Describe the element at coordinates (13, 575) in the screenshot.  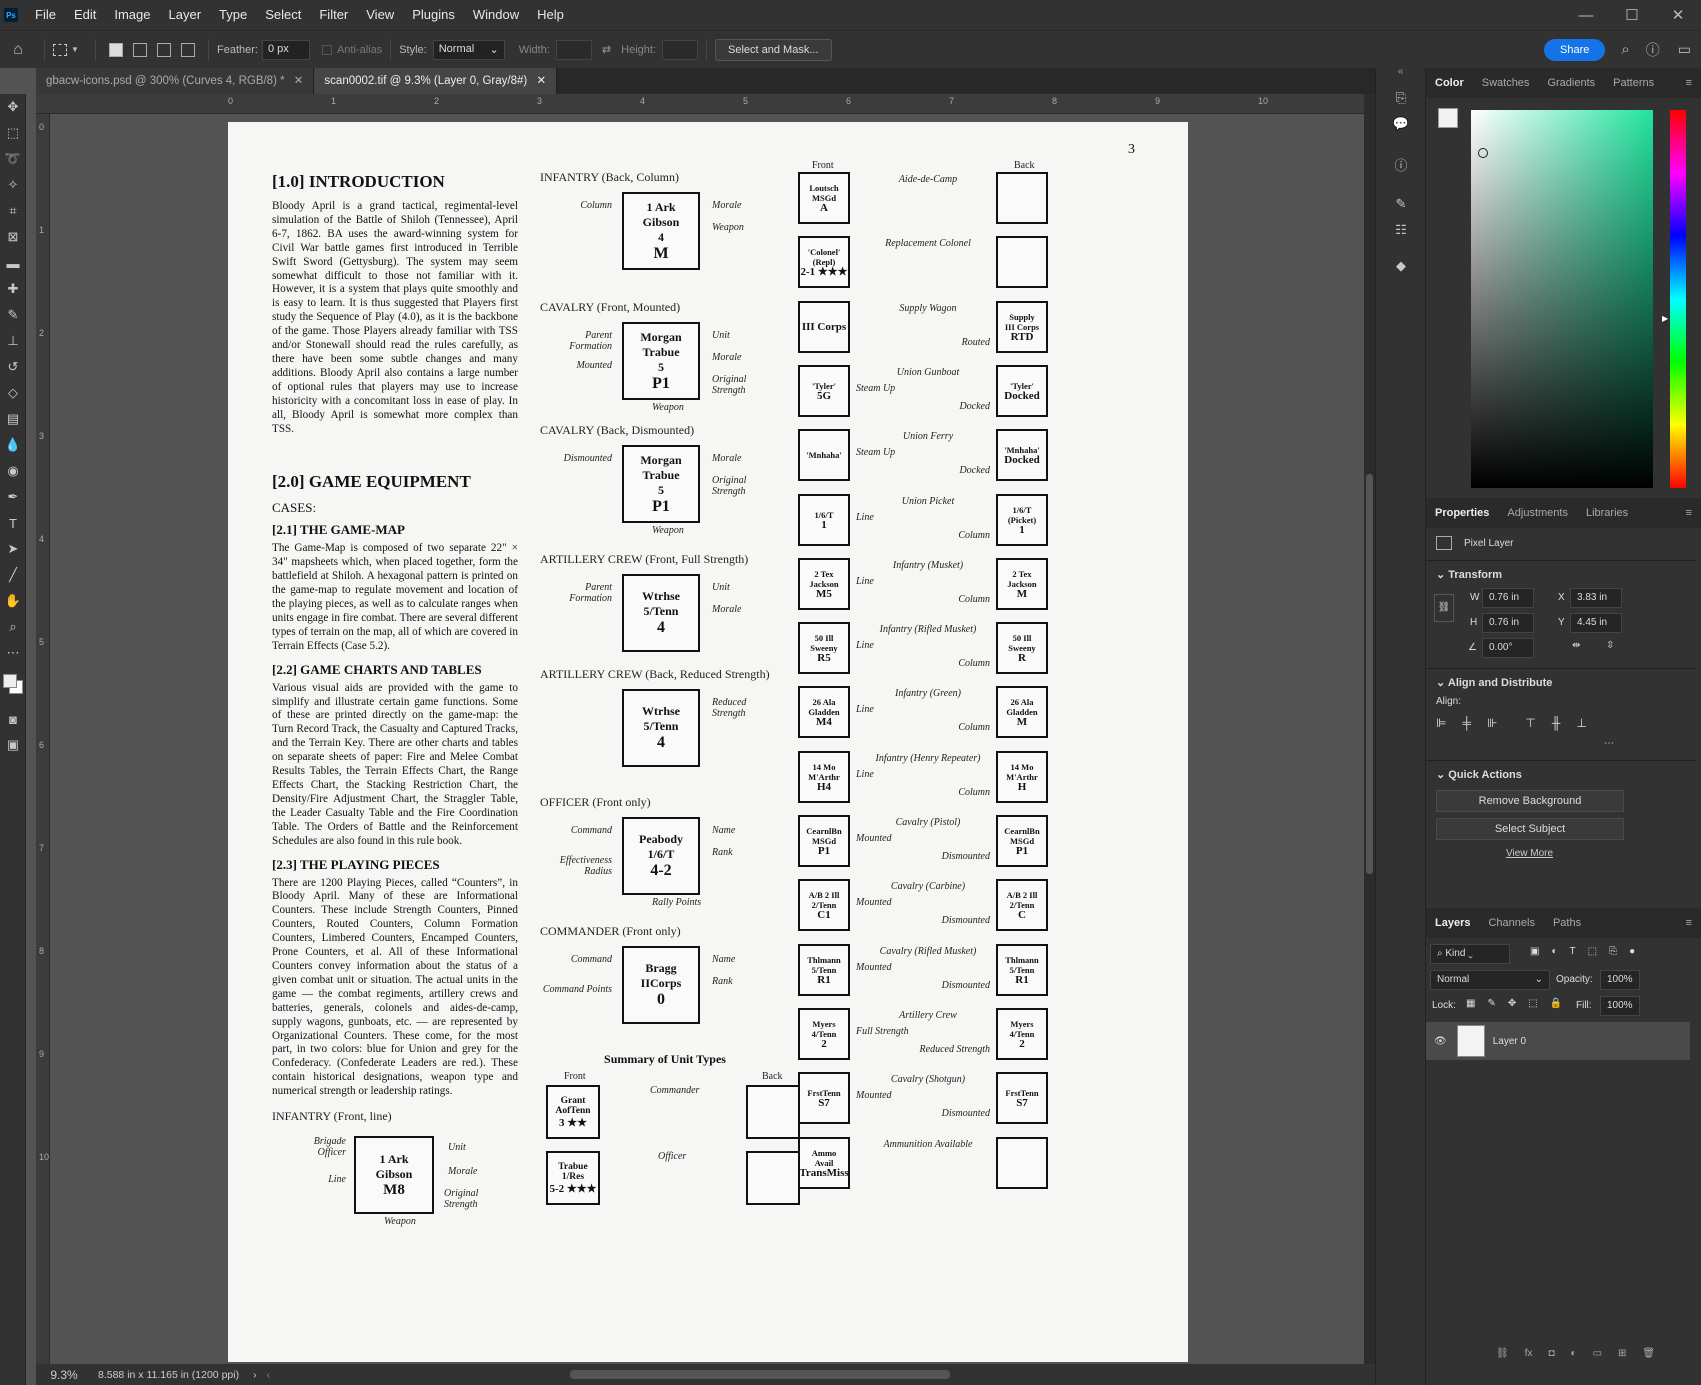
I see `line-tool-icon: ╱` at that location.